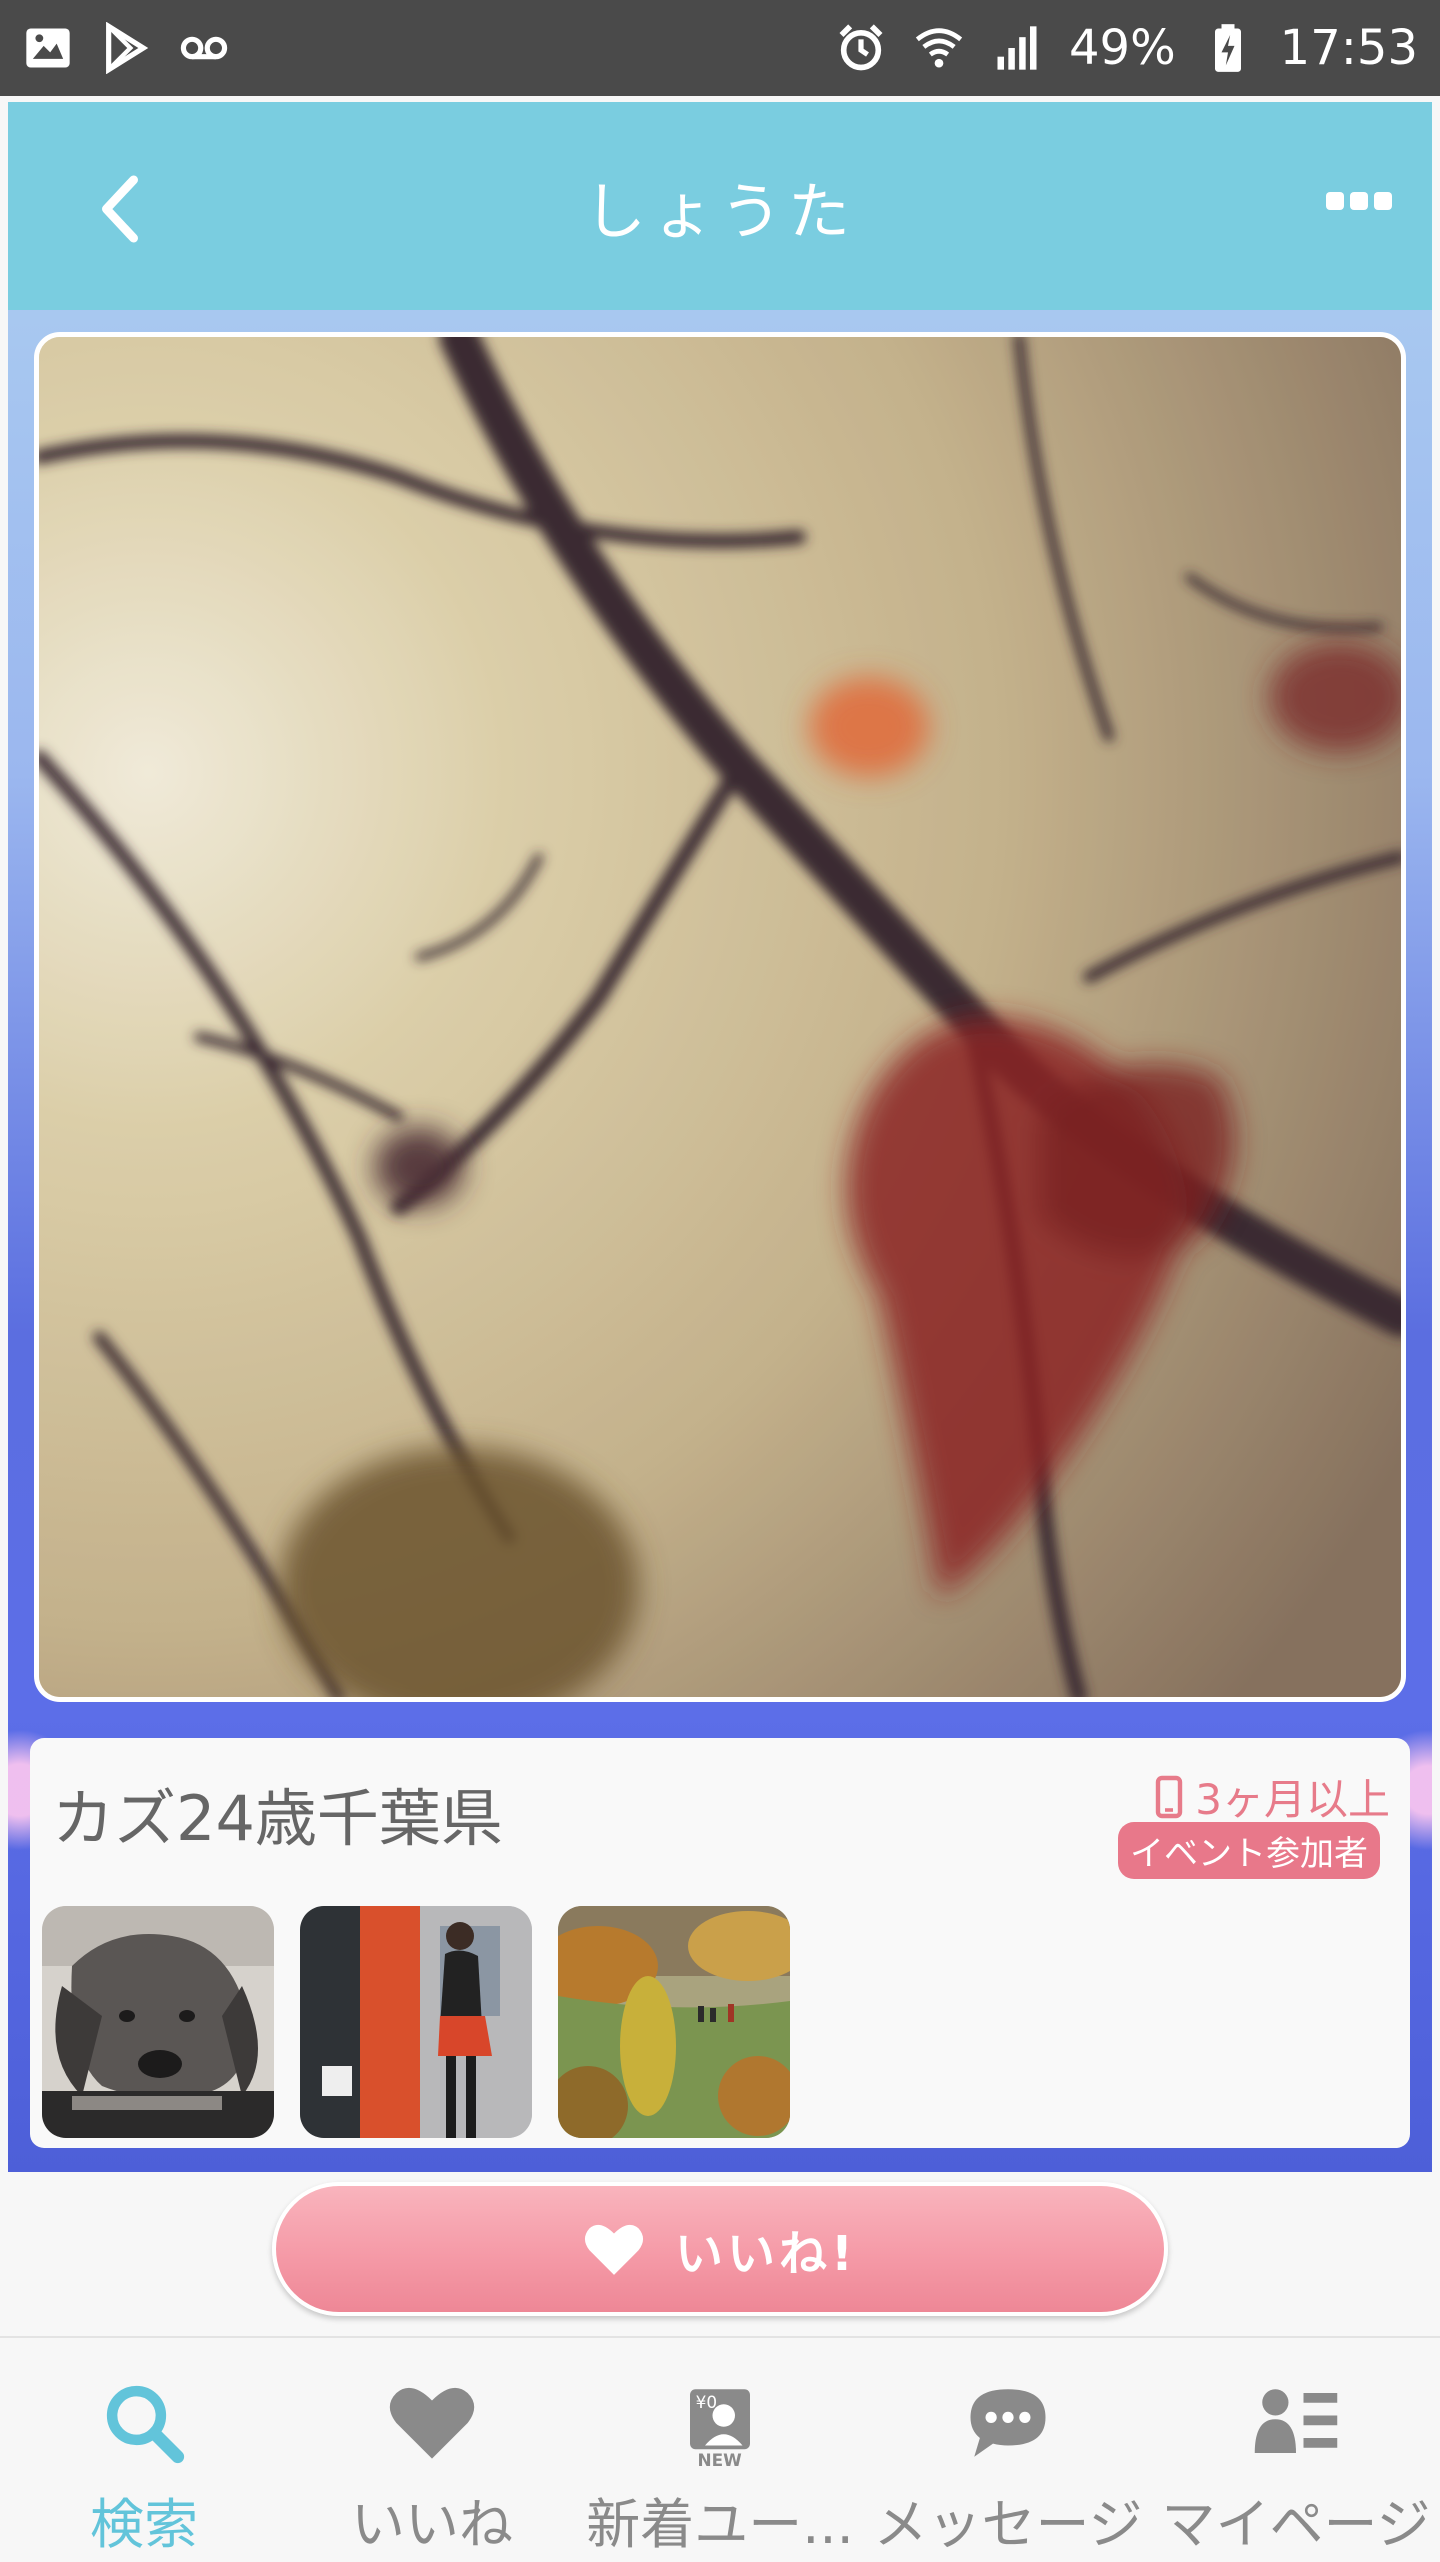 The height and width of the screenshot is (2562, 1440). I want to click on dog-photo, so click(158, 2022).